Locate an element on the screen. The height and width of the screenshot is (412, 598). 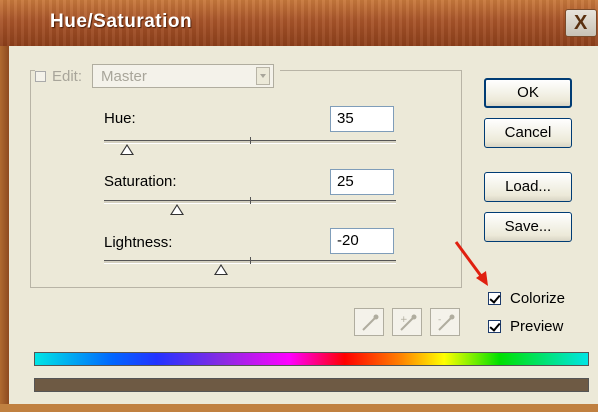
input-spectrum-bar is located at coordinates (311, 359).